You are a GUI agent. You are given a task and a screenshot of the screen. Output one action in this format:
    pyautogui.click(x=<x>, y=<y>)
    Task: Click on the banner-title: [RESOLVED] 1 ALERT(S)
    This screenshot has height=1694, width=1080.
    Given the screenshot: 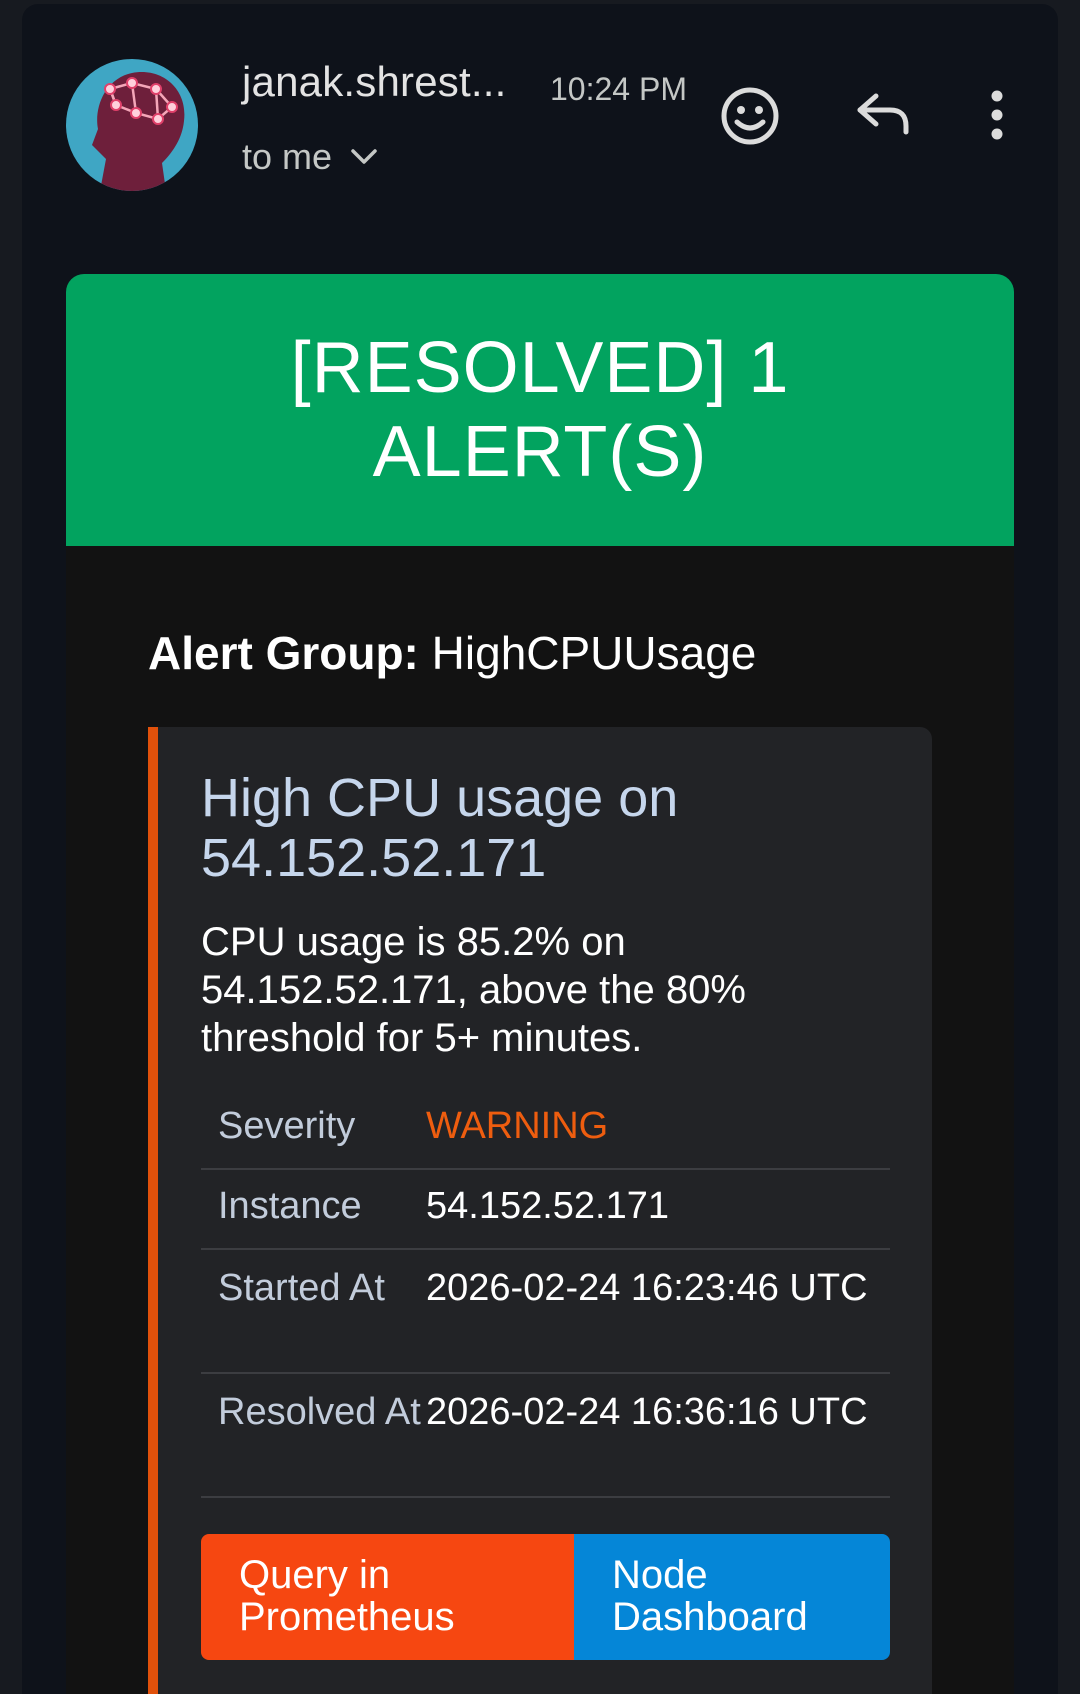 What is the action you would take?
    pyautogui.click(x=540, y=410)
    